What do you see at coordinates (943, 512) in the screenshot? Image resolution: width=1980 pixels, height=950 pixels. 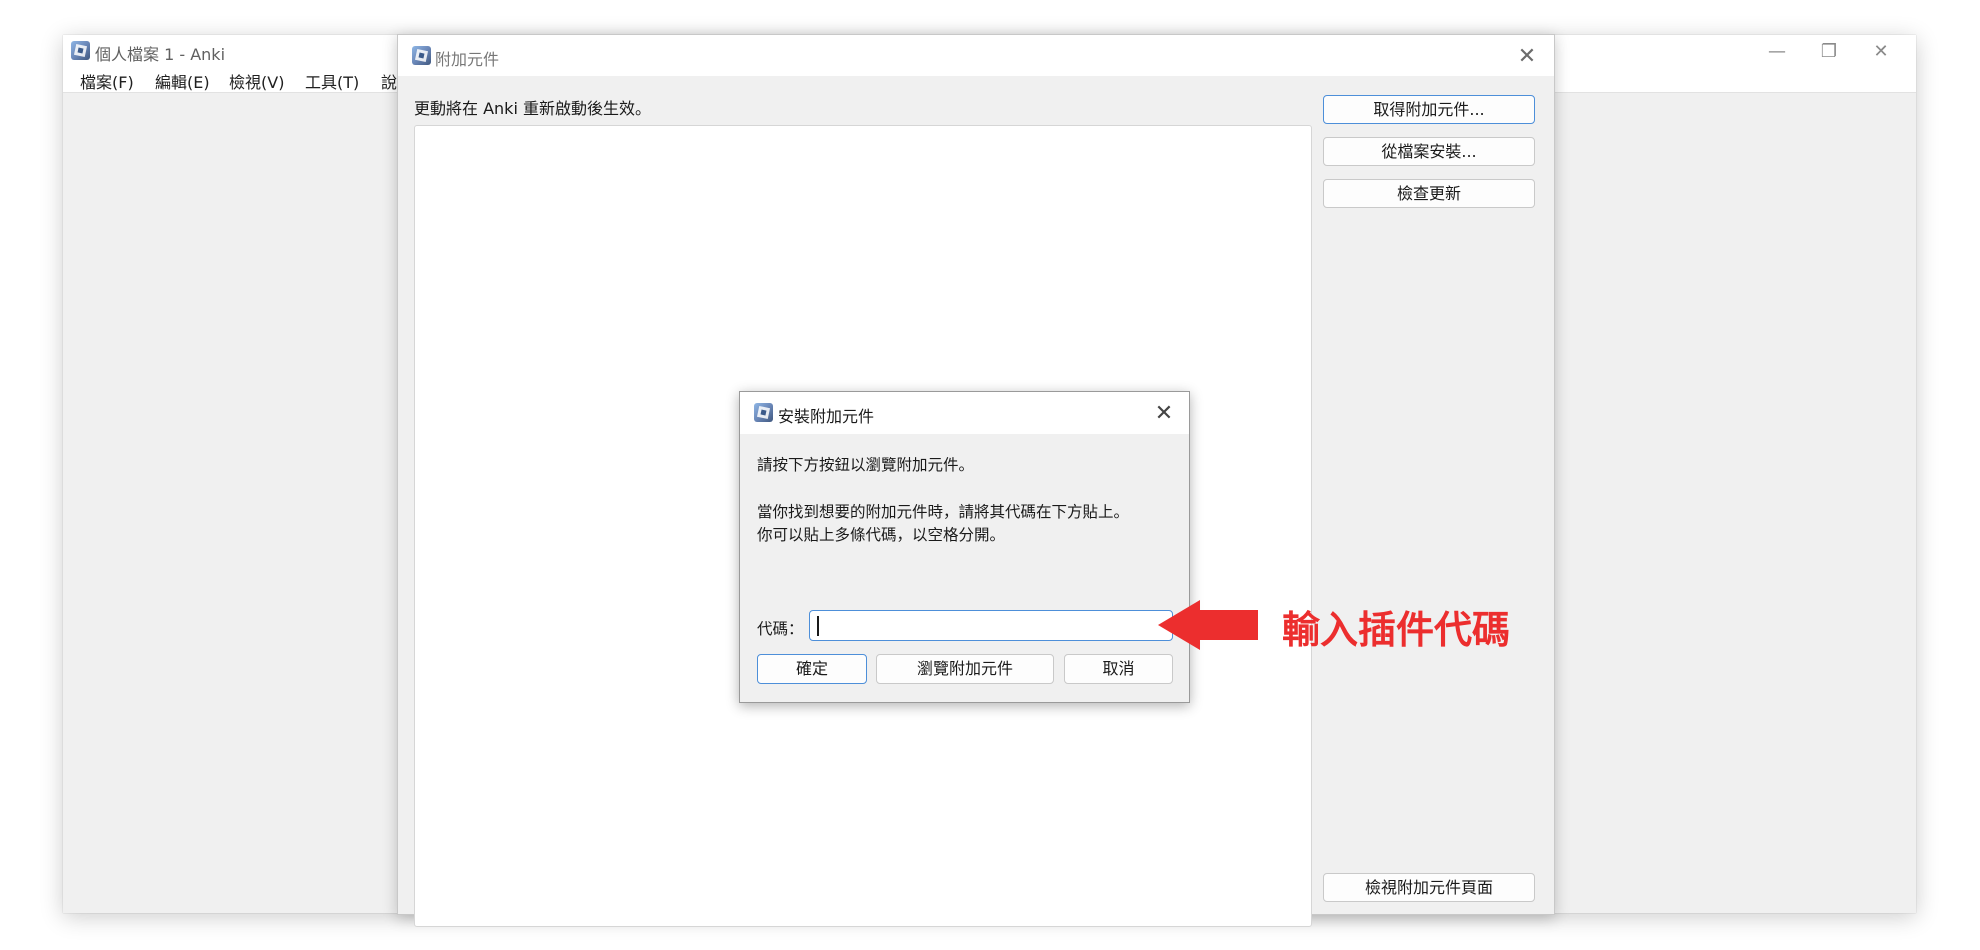 I see `instruction-text: 當你找到想要的附加元件時，請將其代碼在下方貼上。` at bounding box center [943, 512].